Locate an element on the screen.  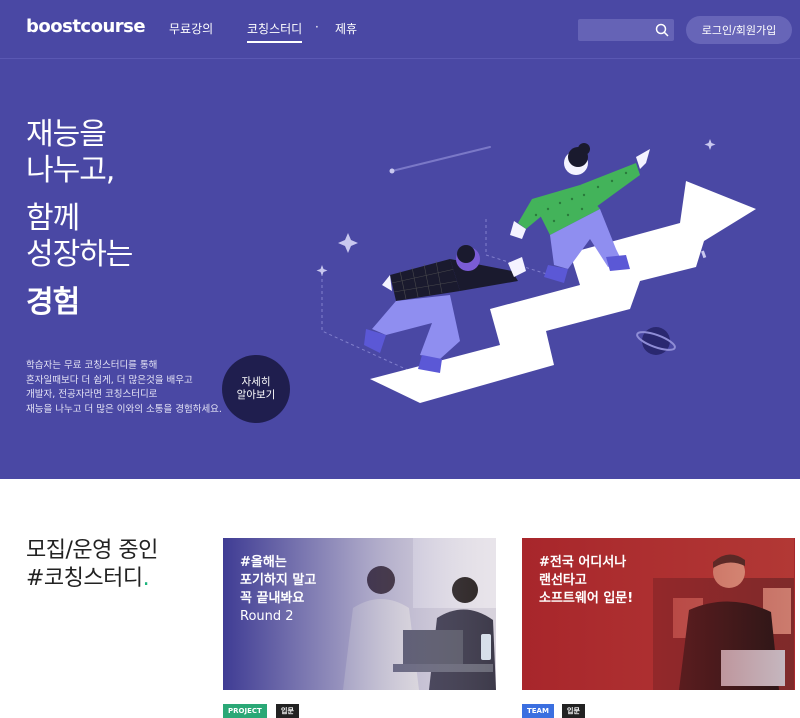
nav-partnership: 제휴 is located at coordinates (346, 28).